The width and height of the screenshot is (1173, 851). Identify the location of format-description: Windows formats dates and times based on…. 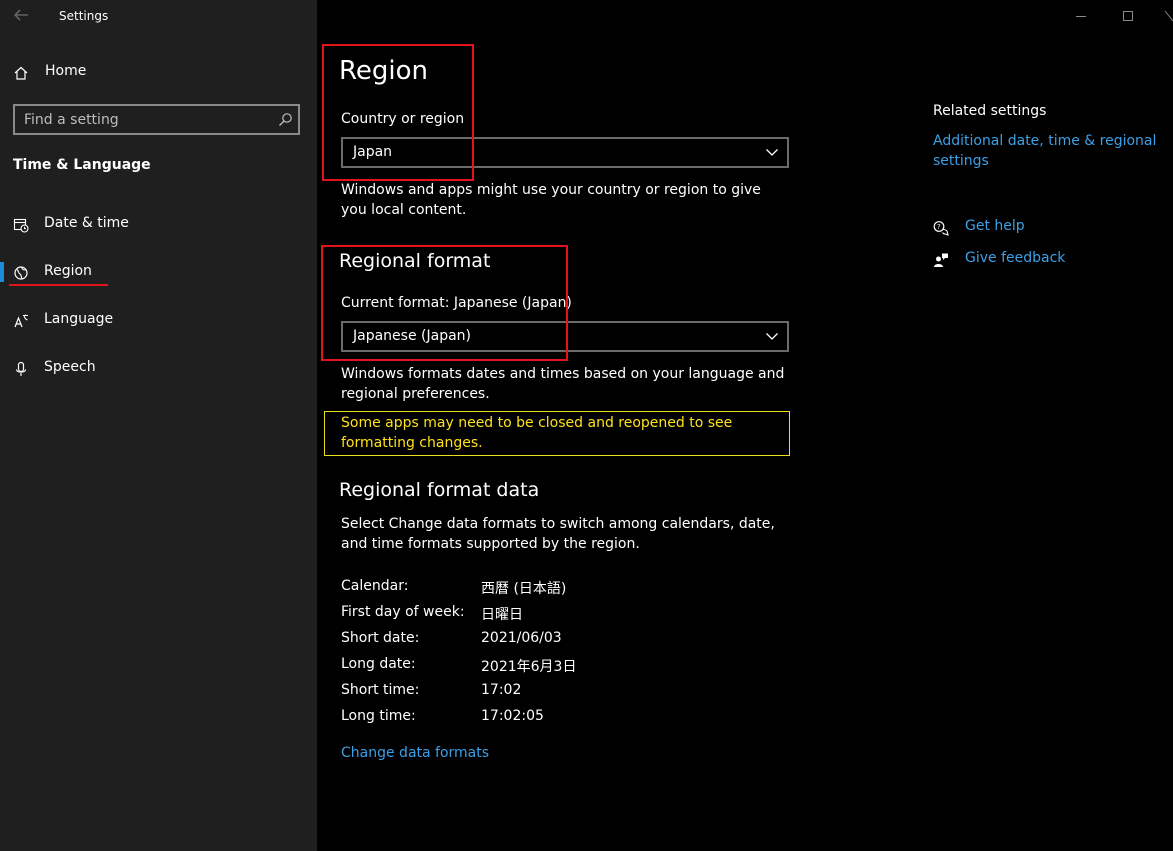
(563, 384).